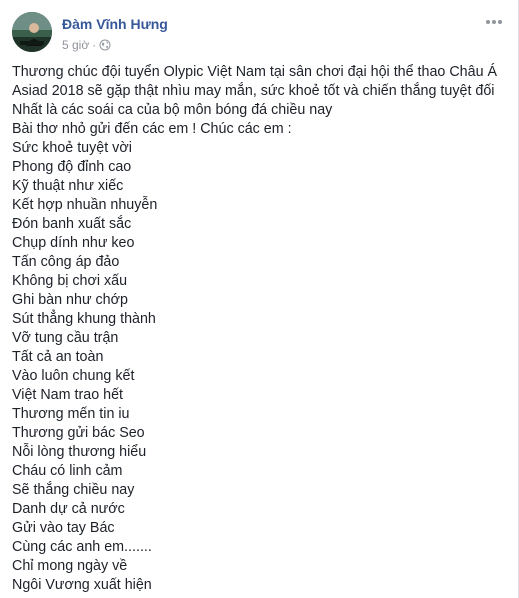 The height and width of the screenshot is (598, 519). Describe the element at coordinates (115, 24) in the screenshot. I see `author-name-link: Đàm Vĩnh Hưng` at that location.